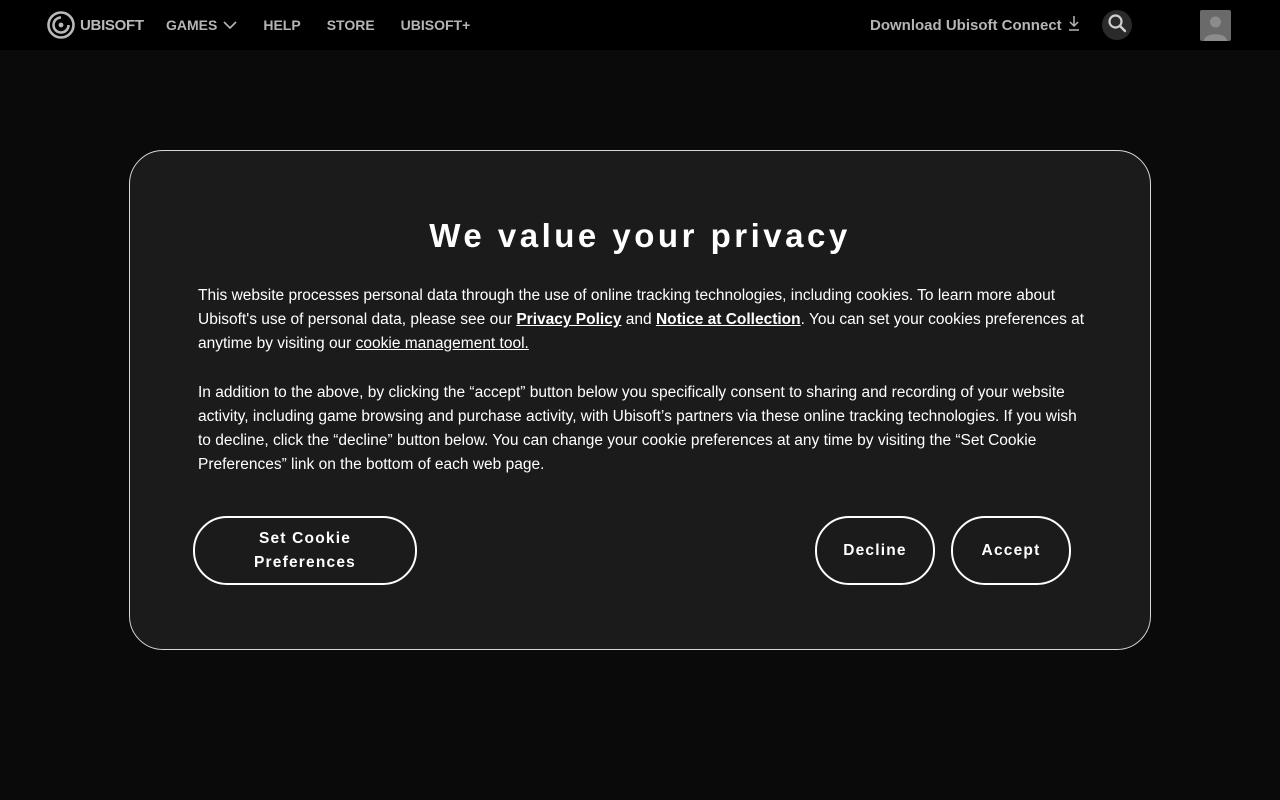  I want to click on nav-store: STORE, so click(351, 25).